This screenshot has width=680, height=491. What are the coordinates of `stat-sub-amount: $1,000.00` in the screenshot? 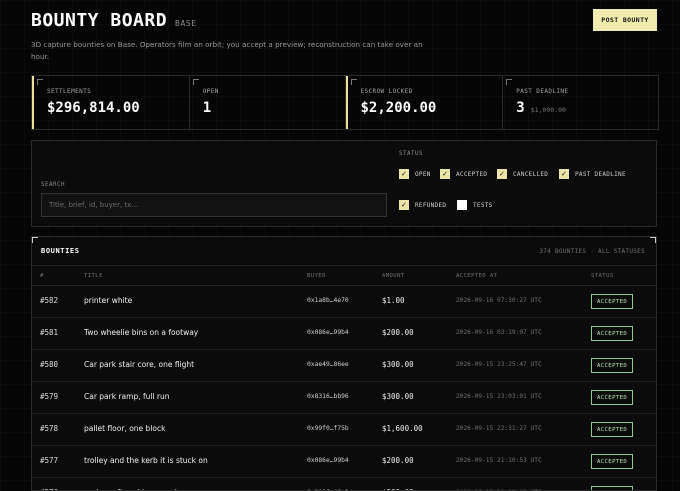 It's located at (548, 110).